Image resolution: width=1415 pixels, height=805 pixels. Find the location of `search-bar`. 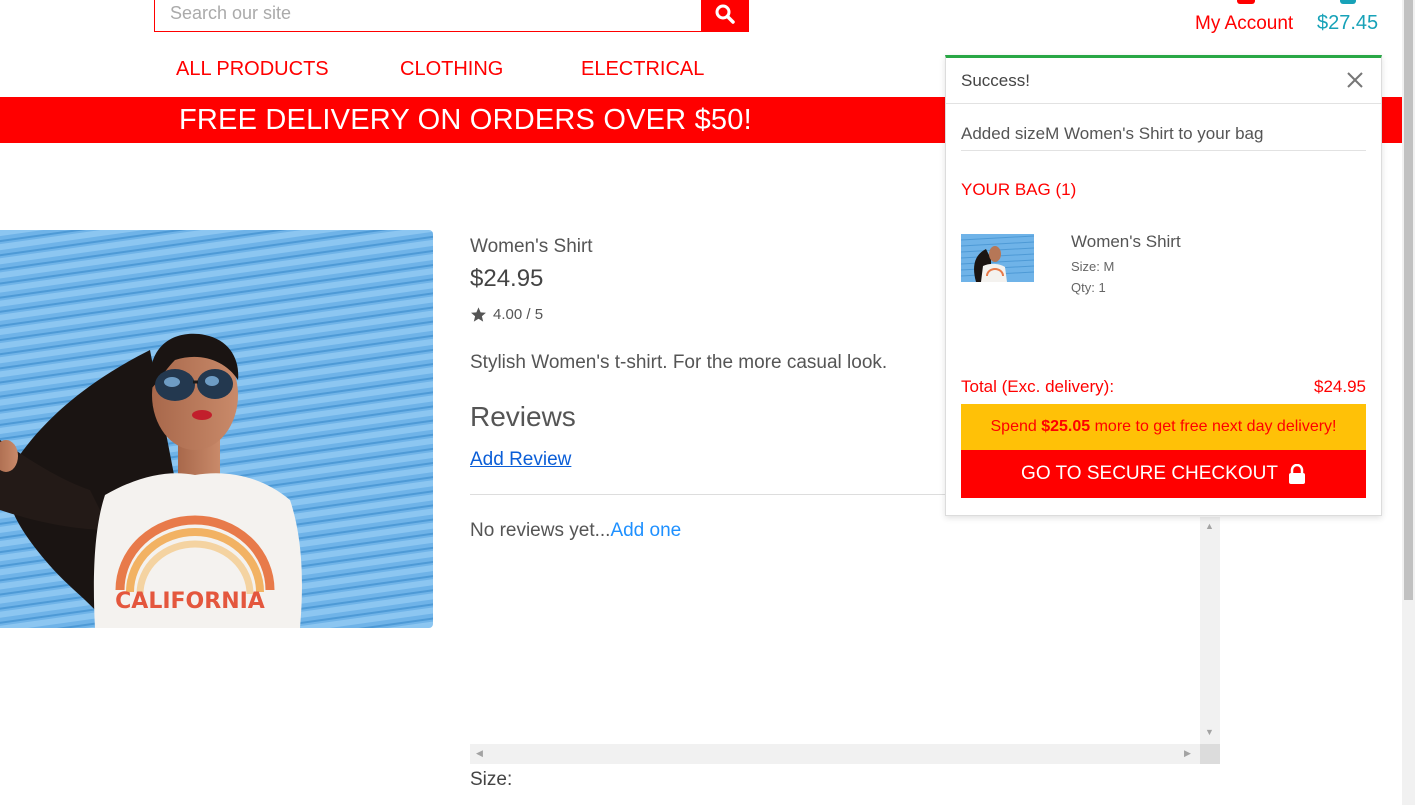

search-bar is located at coordinates (451, 16).